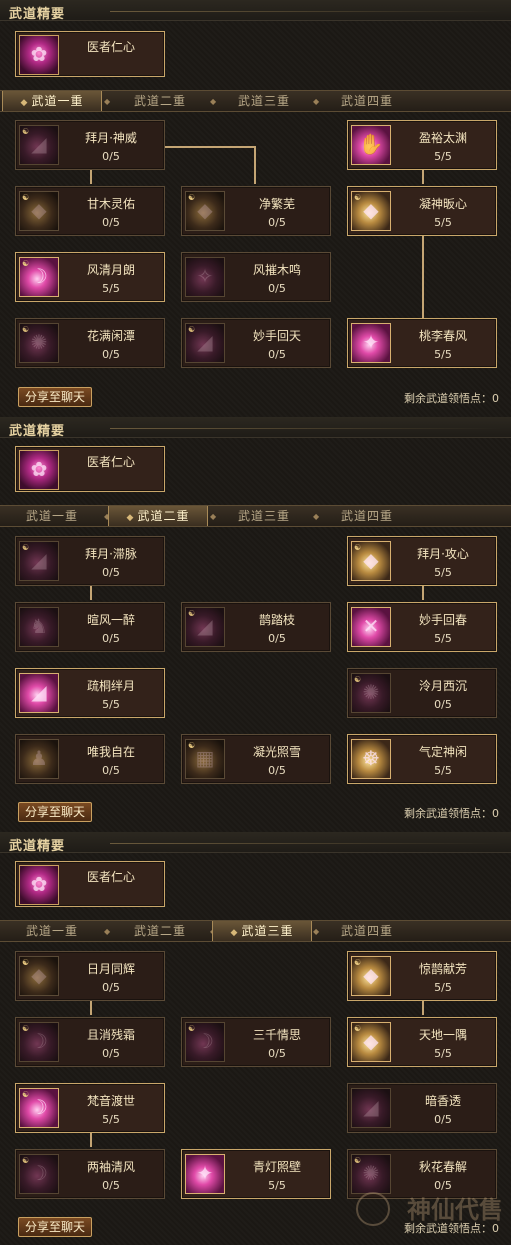 Image resolution: width=511 pixels, height=1245 pixels. Describe the element at coordinates (442, 204) in the screenshot. I see `skill-name: 凝神昄心` at that location.